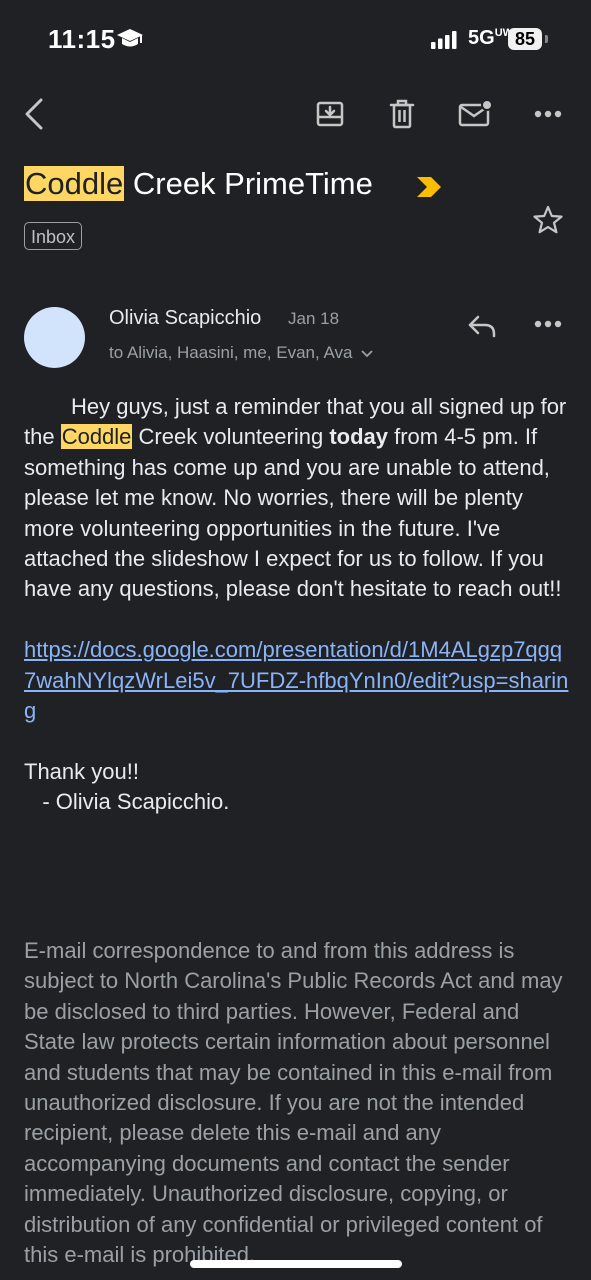 The image size is (591, 1280). Describe the element at coordinates (74, 183) in the screenshot. I see `subject-highlight: Coddle` at that location.